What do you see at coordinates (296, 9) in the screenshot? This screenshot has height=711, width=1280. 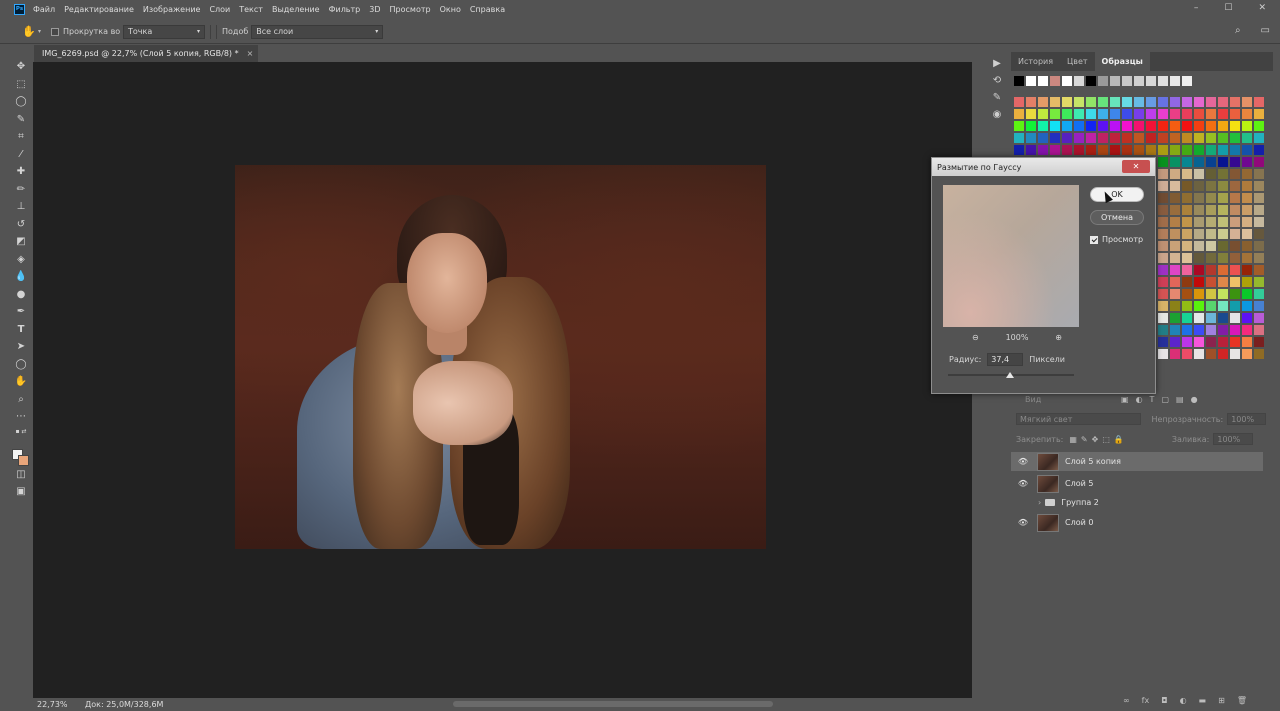 I see `menu-item: Выделение` at bounding box center [296, 9].